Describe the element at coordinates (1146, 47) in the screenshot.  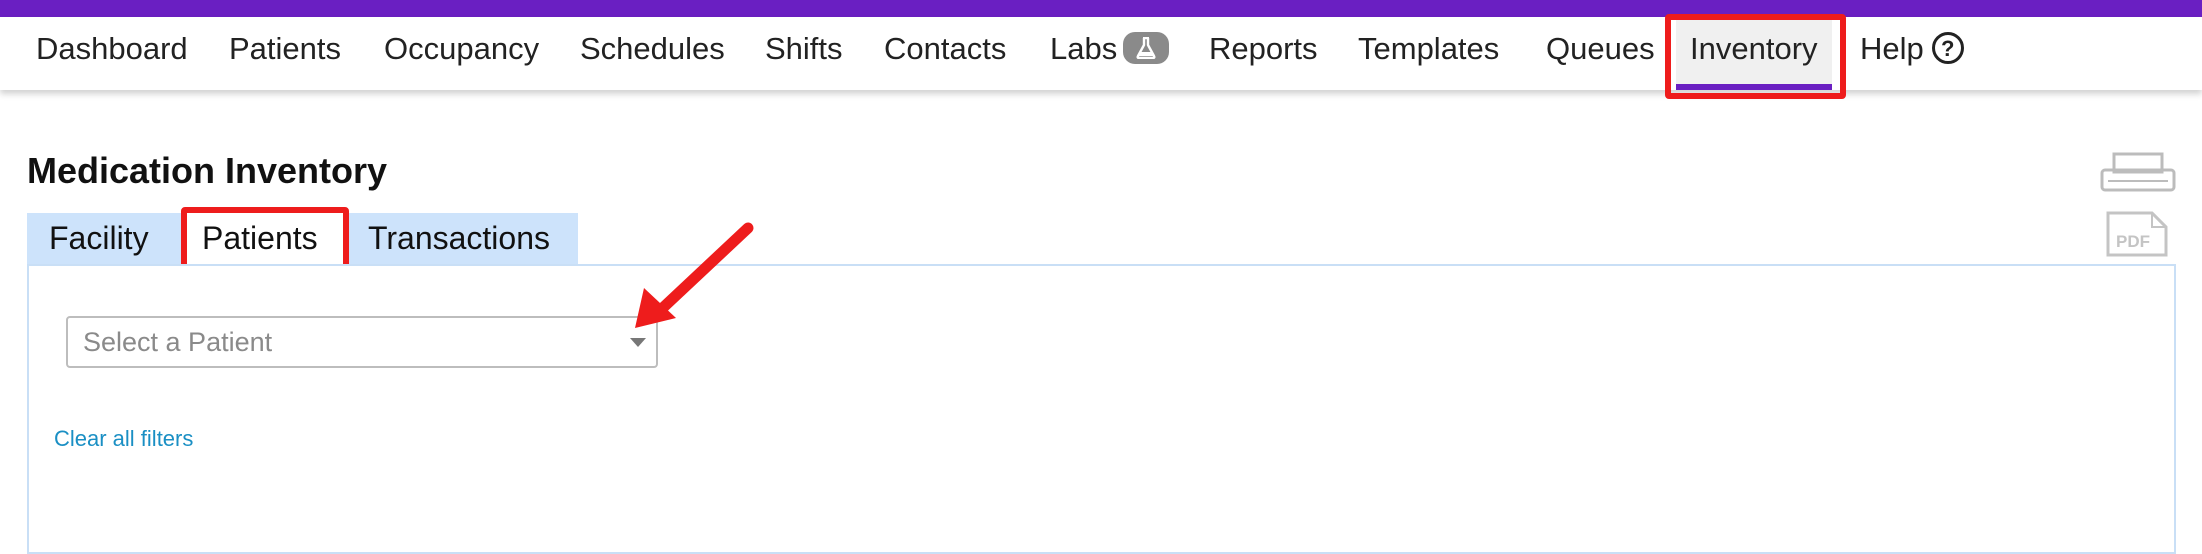
I see `flask-icon` at that location.